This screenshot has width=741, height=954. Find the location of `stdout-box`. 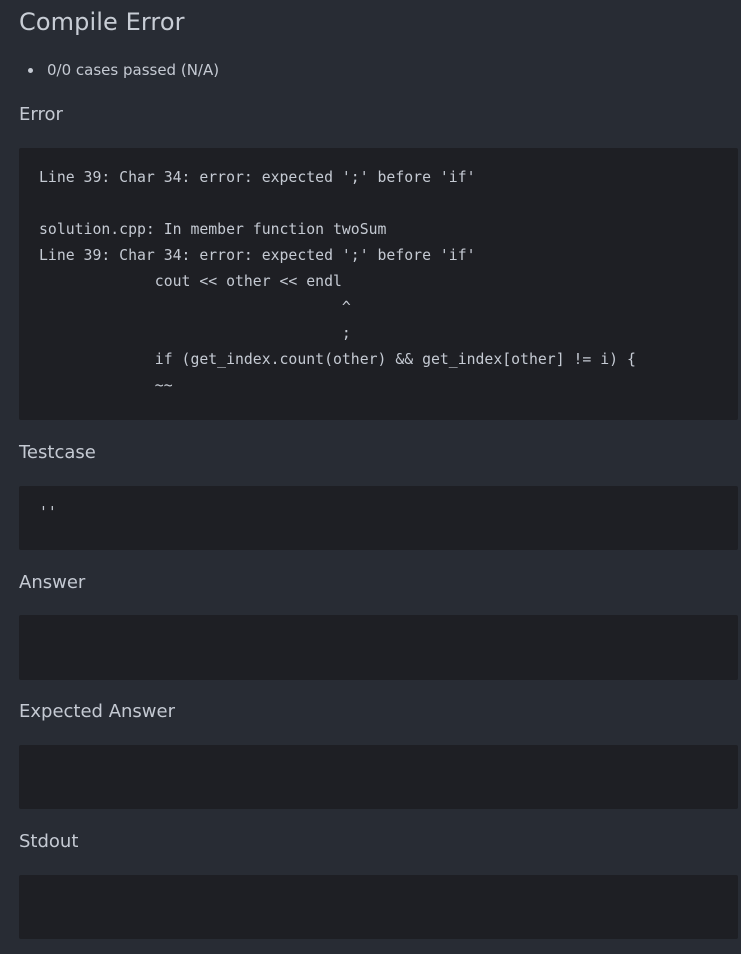

stdout-box is located at coordinates (378, 907).